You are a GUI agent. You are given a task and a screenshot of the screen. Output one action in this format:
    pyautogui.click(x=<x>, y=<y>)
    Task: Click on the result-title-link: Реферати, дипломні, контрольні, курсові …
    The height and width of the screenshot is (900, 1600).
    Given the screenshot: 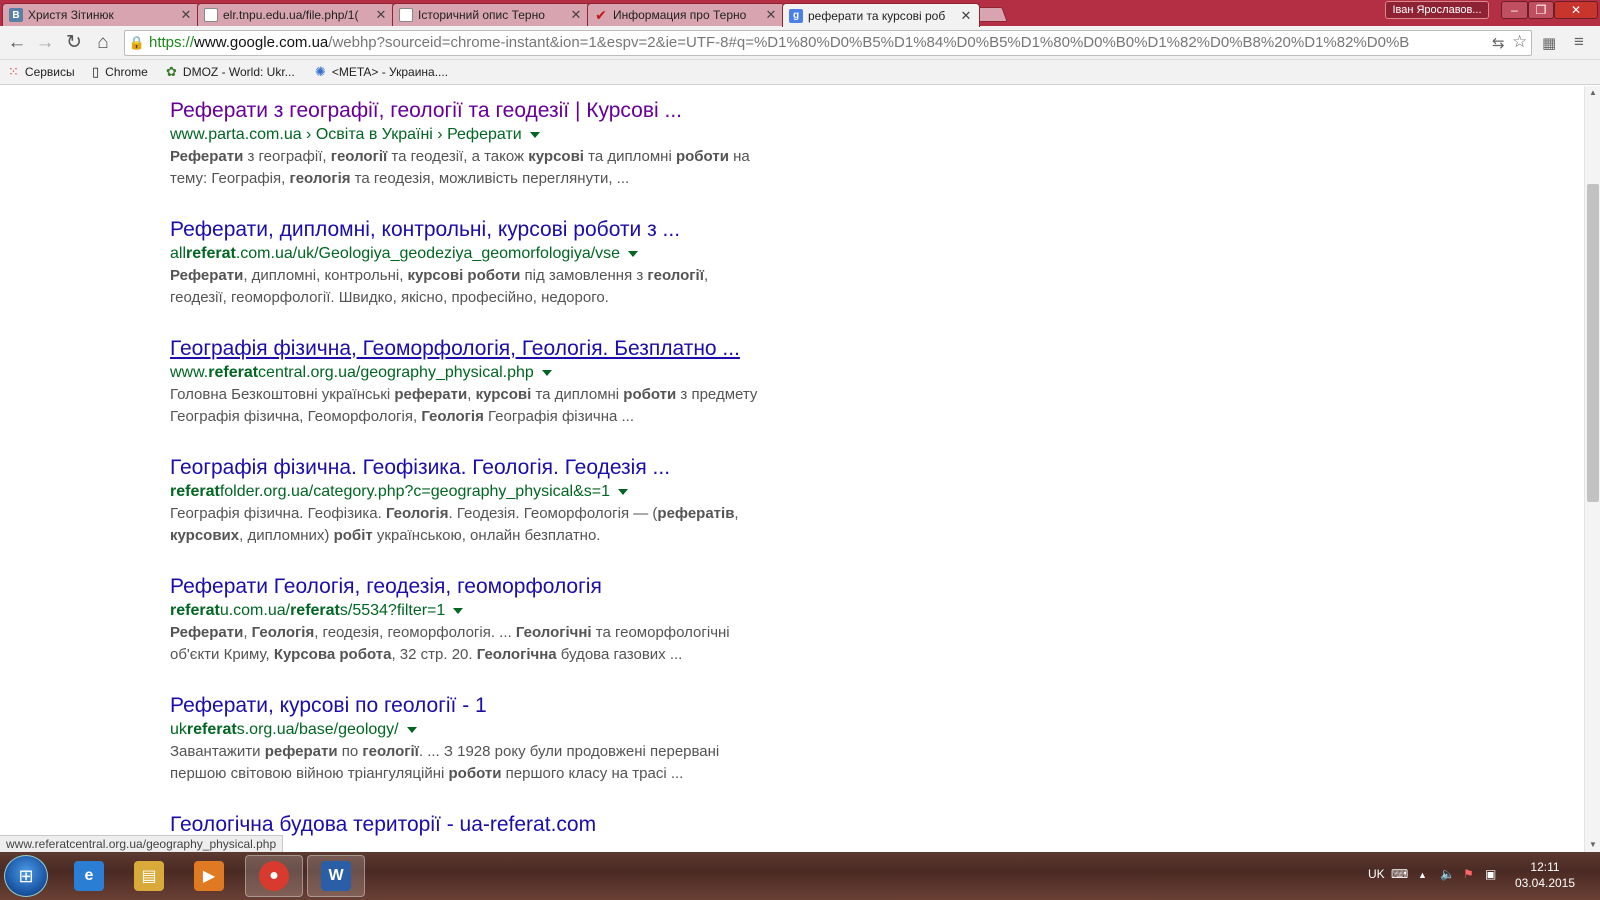 What is the action you would take?
    pyautogui.click(x=500, y=230)
    